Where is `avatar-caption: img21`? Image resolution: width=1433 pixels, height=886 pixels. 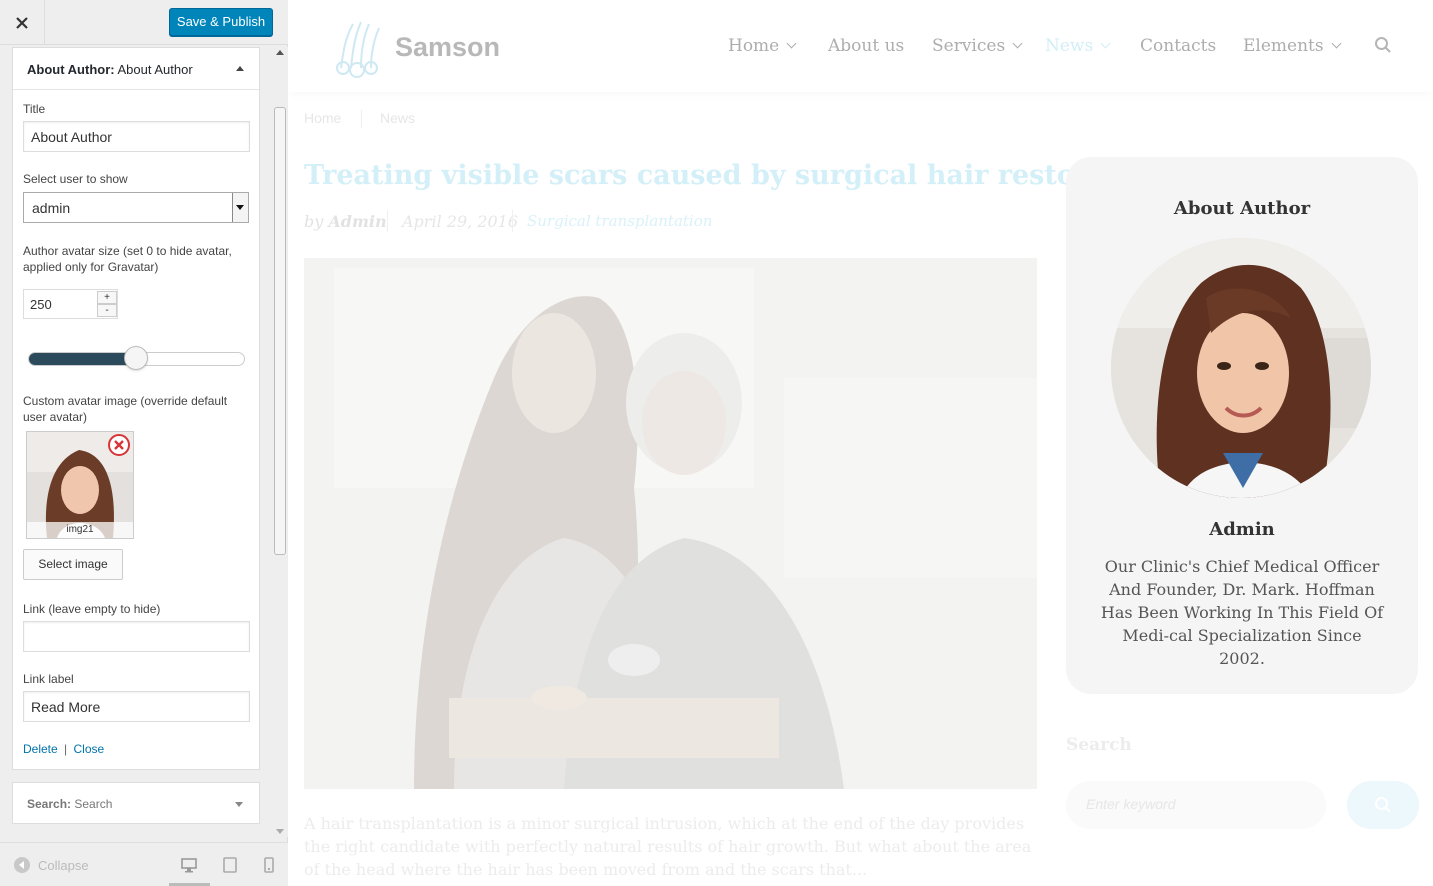 avatar-caption: img21 is located at coordinates (80, 530).